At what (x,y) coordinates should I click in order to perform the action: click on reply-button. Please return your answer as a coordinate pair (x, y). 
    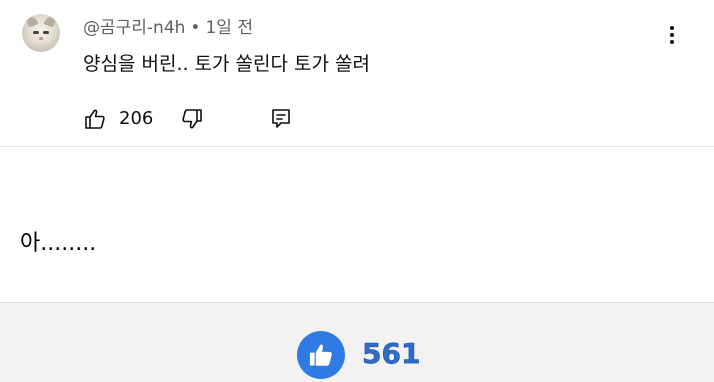
    Looking at the image, I should click on (284, 119).